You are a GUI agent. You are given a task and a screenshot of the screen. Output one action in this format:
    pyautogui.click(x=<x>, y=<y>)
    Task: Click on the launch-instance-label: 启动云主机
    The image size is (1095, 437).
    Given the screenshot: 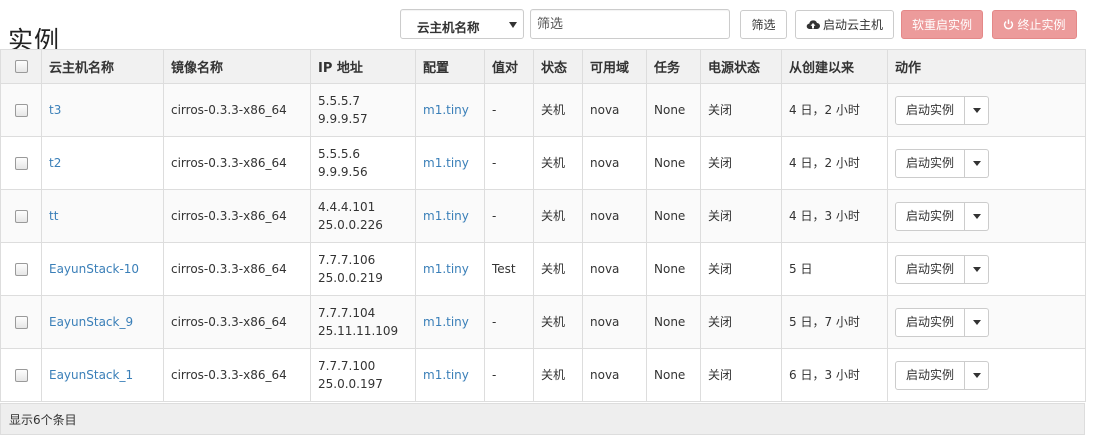 What is the action you would take?
    pyautogui.click(x=852, y=25)
    